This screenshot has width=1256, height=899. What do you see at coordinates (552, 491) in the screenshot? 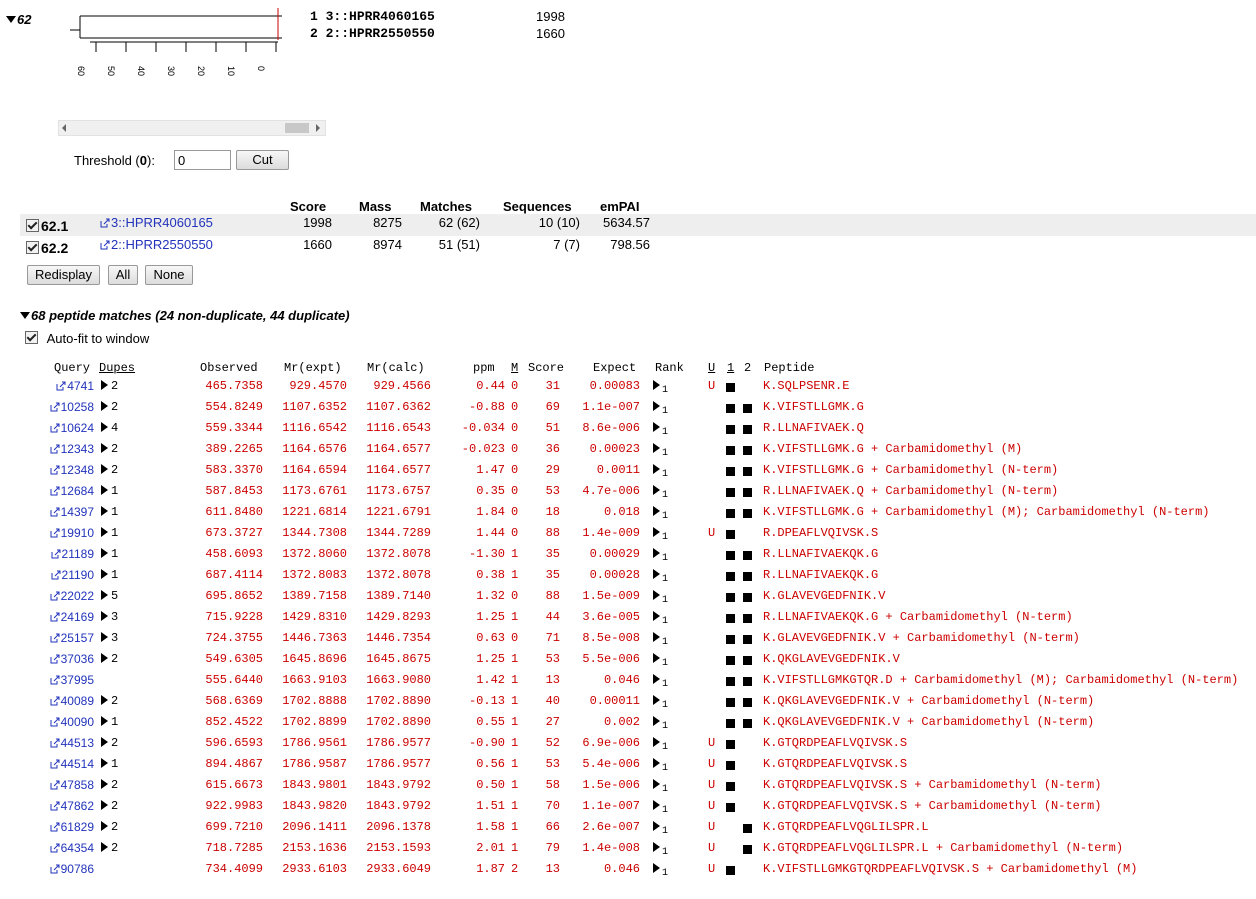
I see `score-value: 53` at bounding box center [552, 491].